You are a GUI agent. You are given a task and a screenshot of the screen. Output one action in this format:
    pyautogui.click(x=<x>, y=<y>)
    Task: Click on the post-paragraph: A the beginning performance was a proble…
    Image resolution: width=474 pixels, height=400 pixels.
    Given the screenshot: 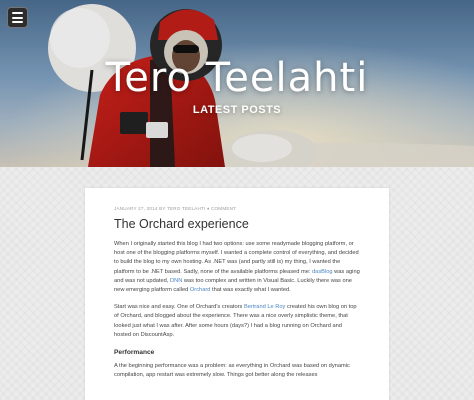 What is the action you would take?
    pyautogui.click(x=232, y=371)
    